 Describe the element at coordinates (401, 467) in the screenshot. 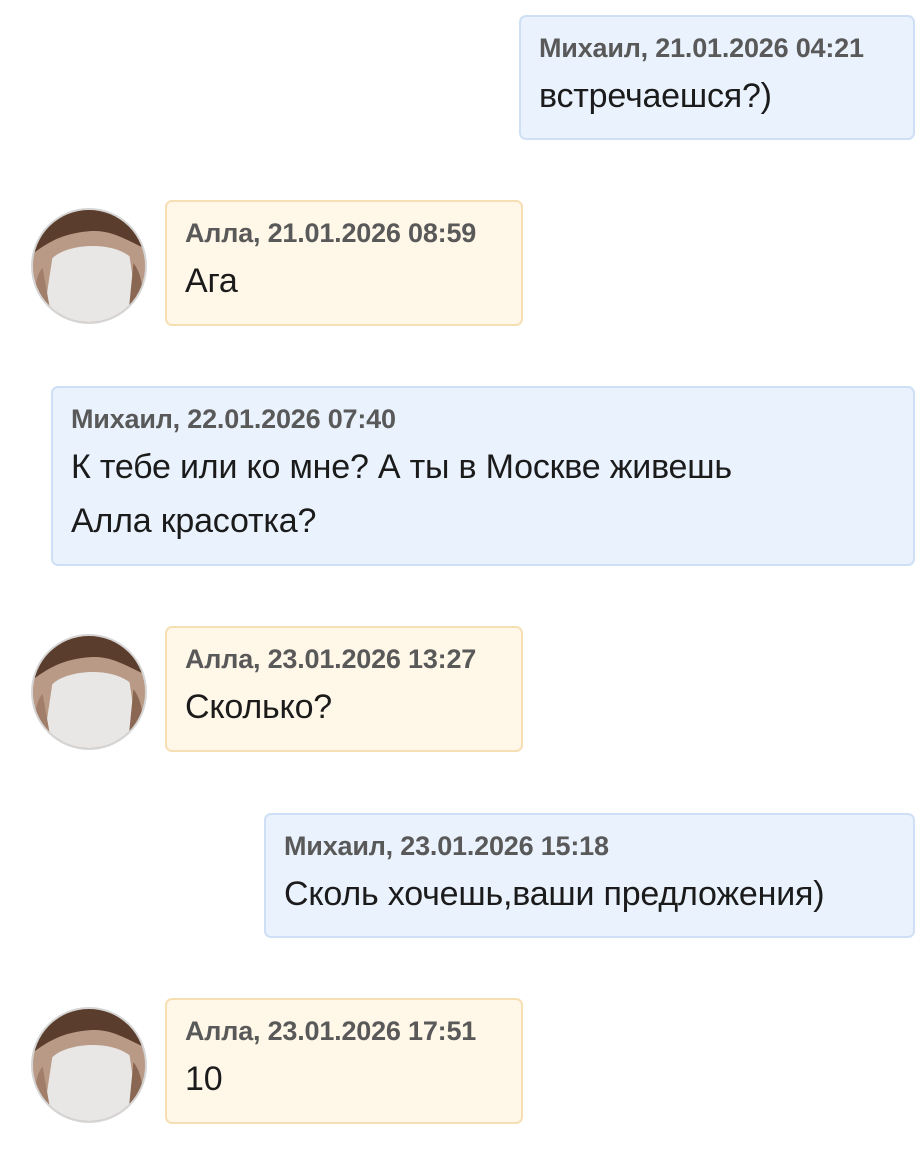

I see `message-text-line: К тебе или ко мне? А ты в Москве живешь` at that location.